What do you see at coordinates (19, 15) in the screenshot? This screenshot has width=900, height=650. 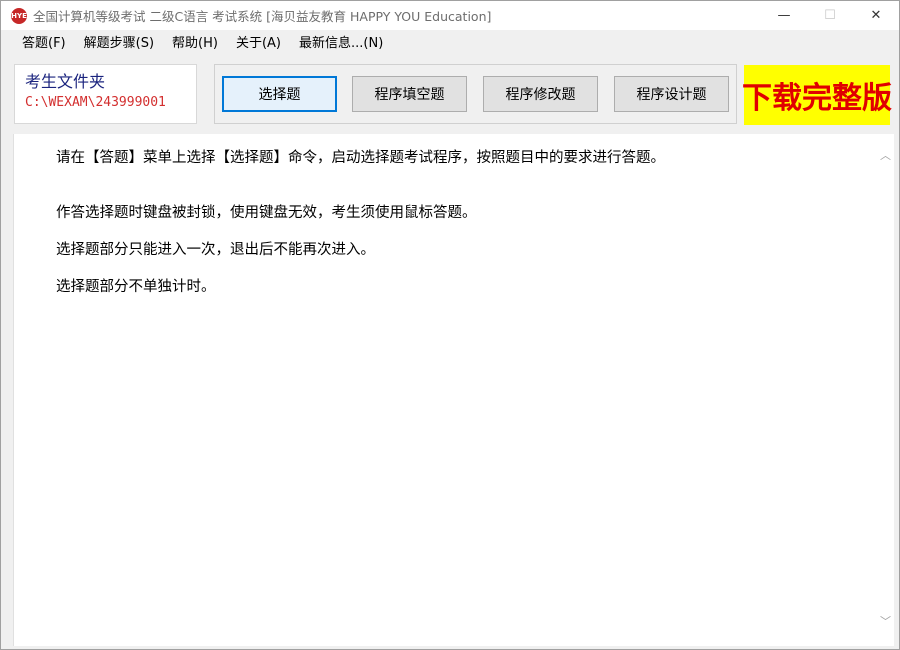 I see `app-logo-icon: HYE` at bounding box center [19, 15].